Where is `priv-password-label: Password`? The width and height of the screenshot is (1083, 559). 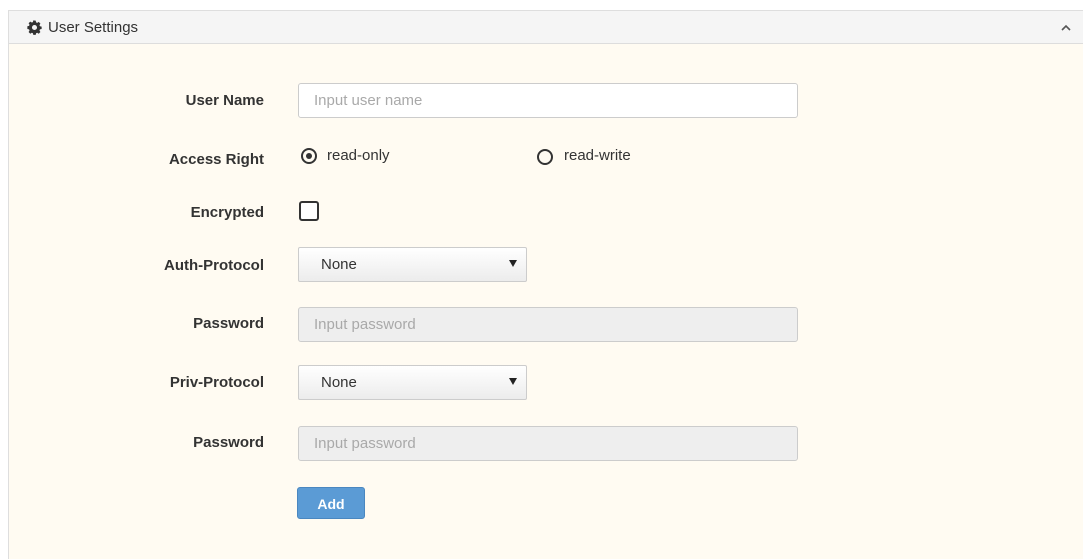 priv-password-label: Password is located at coordinates (228, 442).